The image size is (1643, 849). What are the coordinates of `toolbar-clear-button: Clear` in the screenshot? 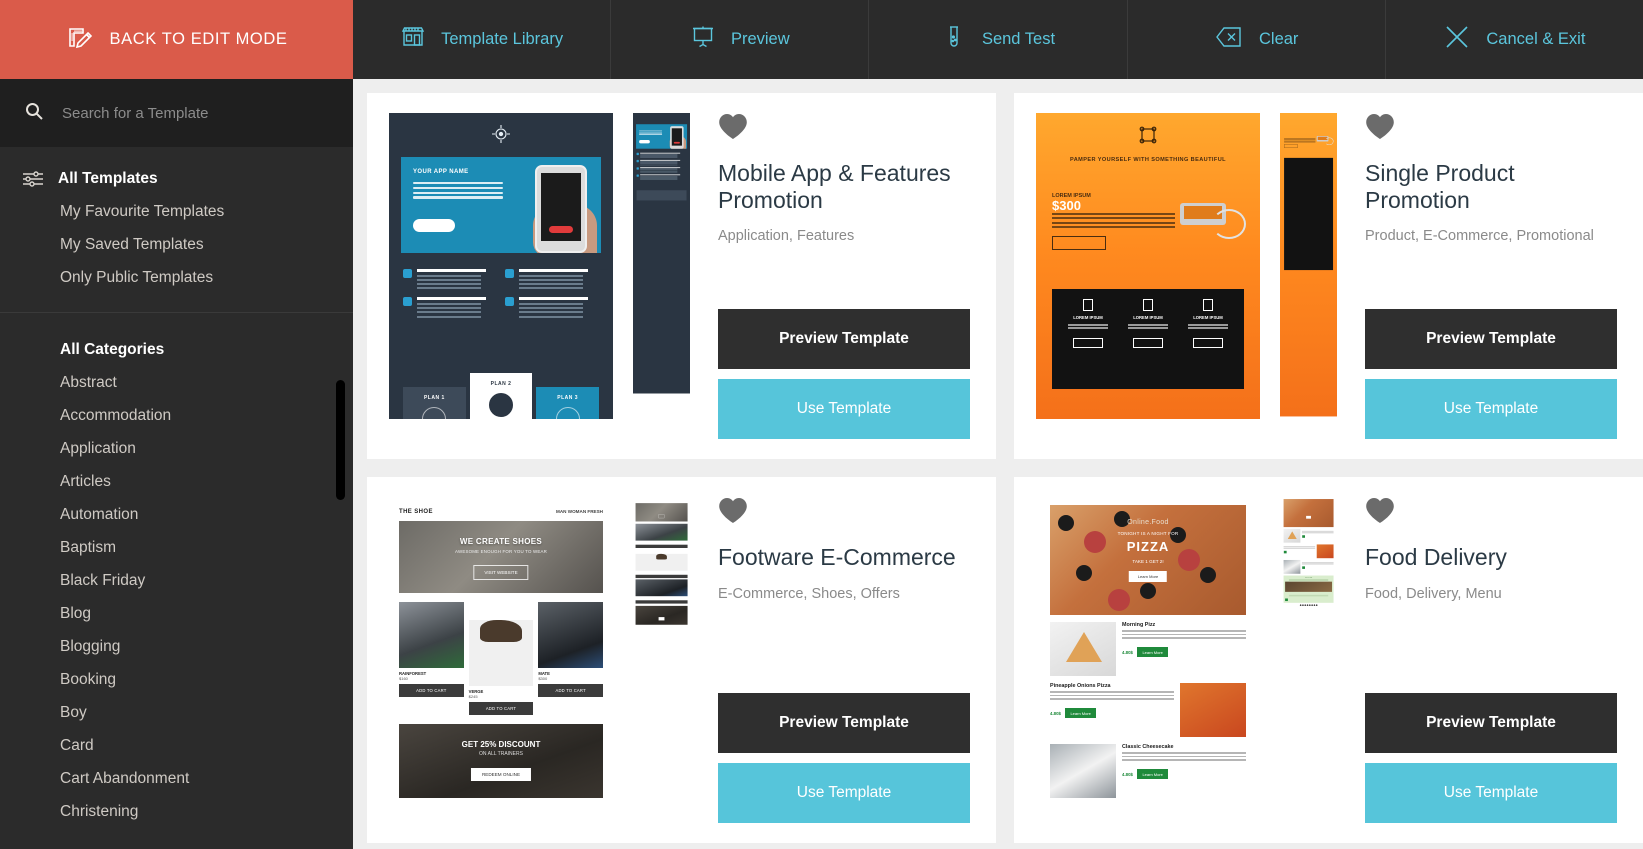 It's located at (1257, 39).